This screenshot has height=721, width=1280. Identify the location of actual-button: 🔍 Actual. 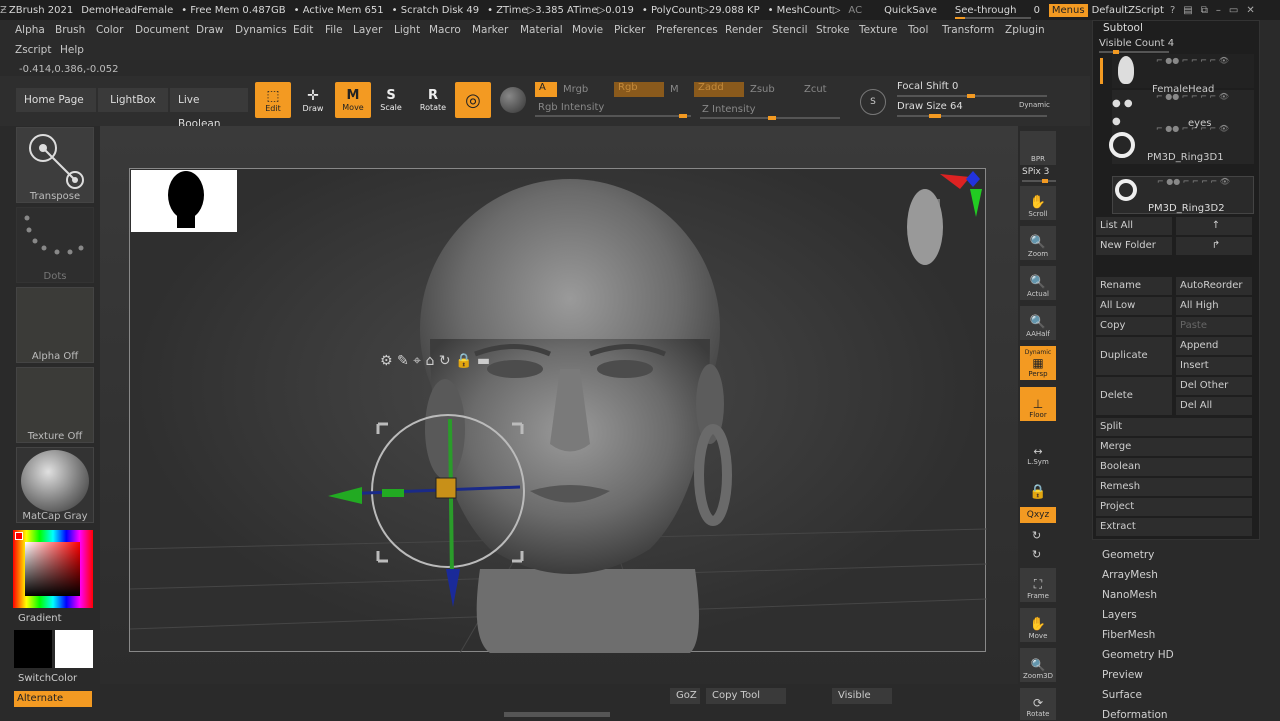
(1038, 283).